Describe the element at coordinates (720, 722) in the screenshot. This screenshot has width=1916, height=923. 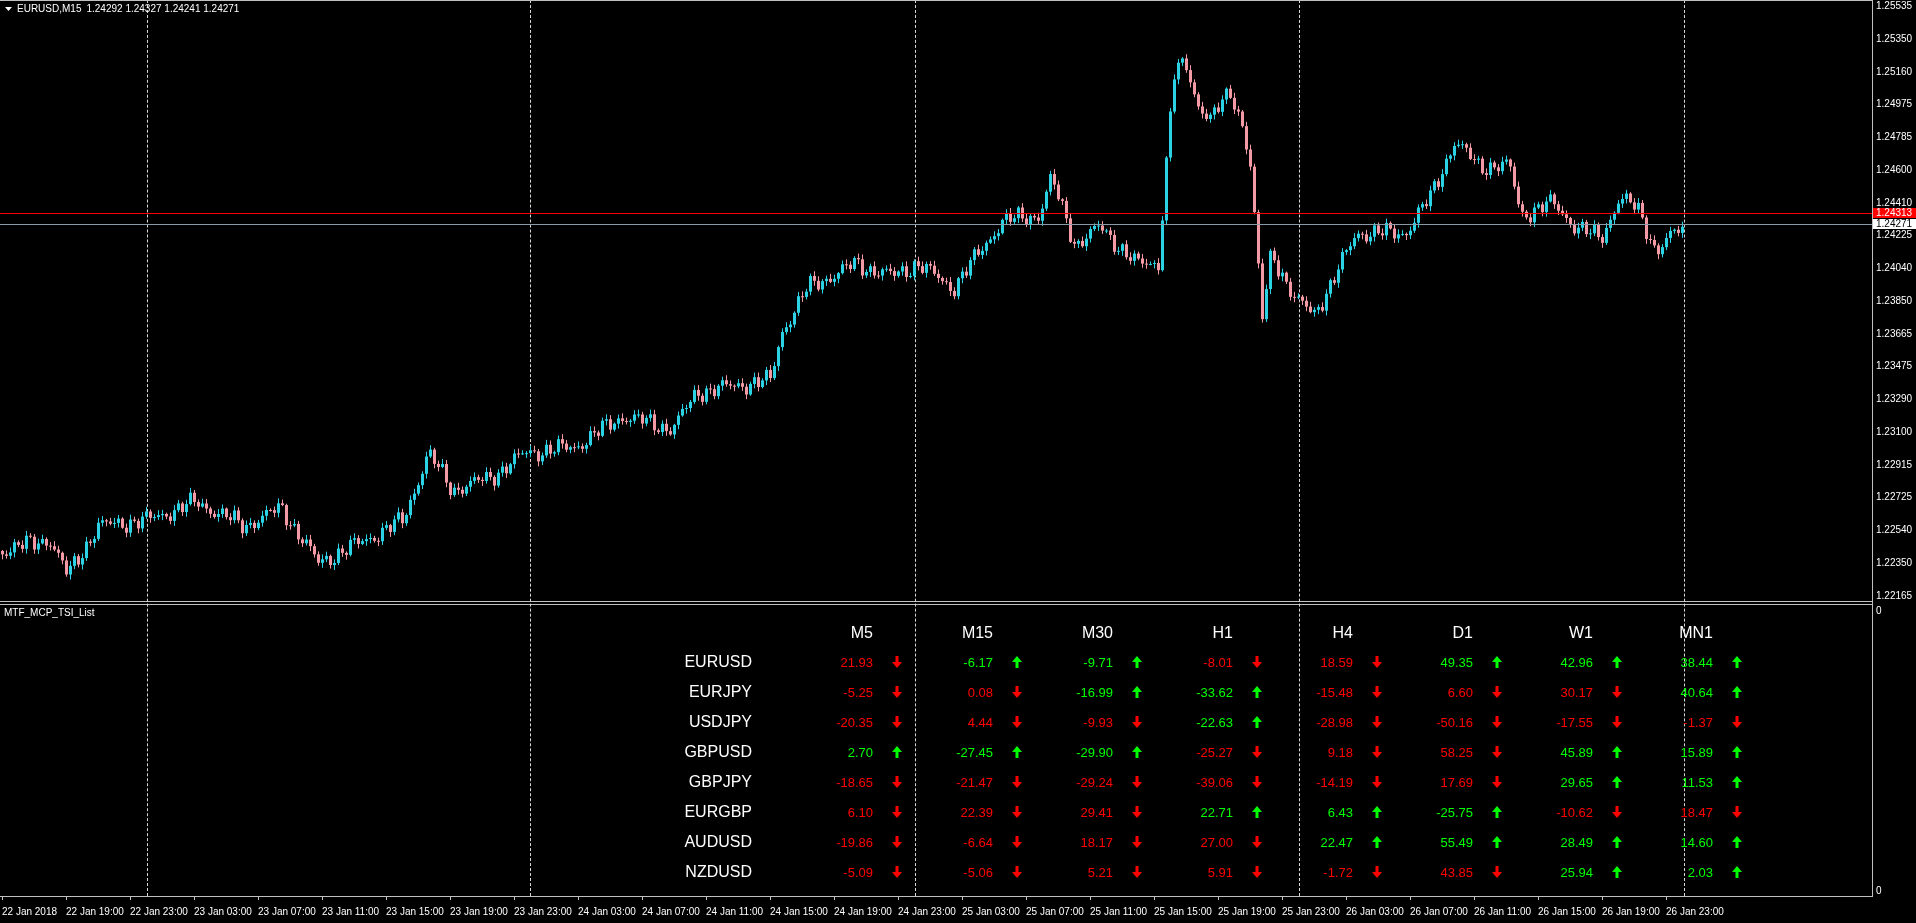
I see `symbol-label: USDJPY` at that location.